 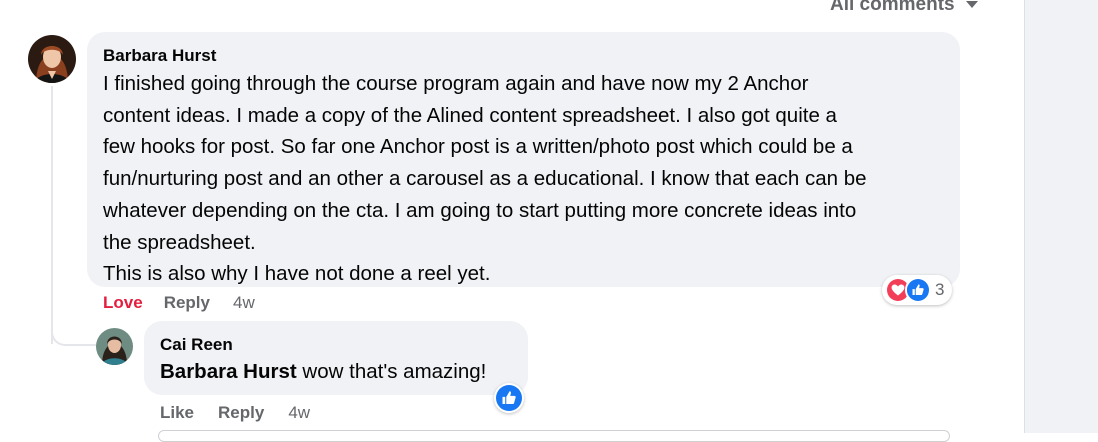 What do you see at coordinates (1061, 216) in the screenshot?
I see `right-panel` at bounding box center [1061, 216].